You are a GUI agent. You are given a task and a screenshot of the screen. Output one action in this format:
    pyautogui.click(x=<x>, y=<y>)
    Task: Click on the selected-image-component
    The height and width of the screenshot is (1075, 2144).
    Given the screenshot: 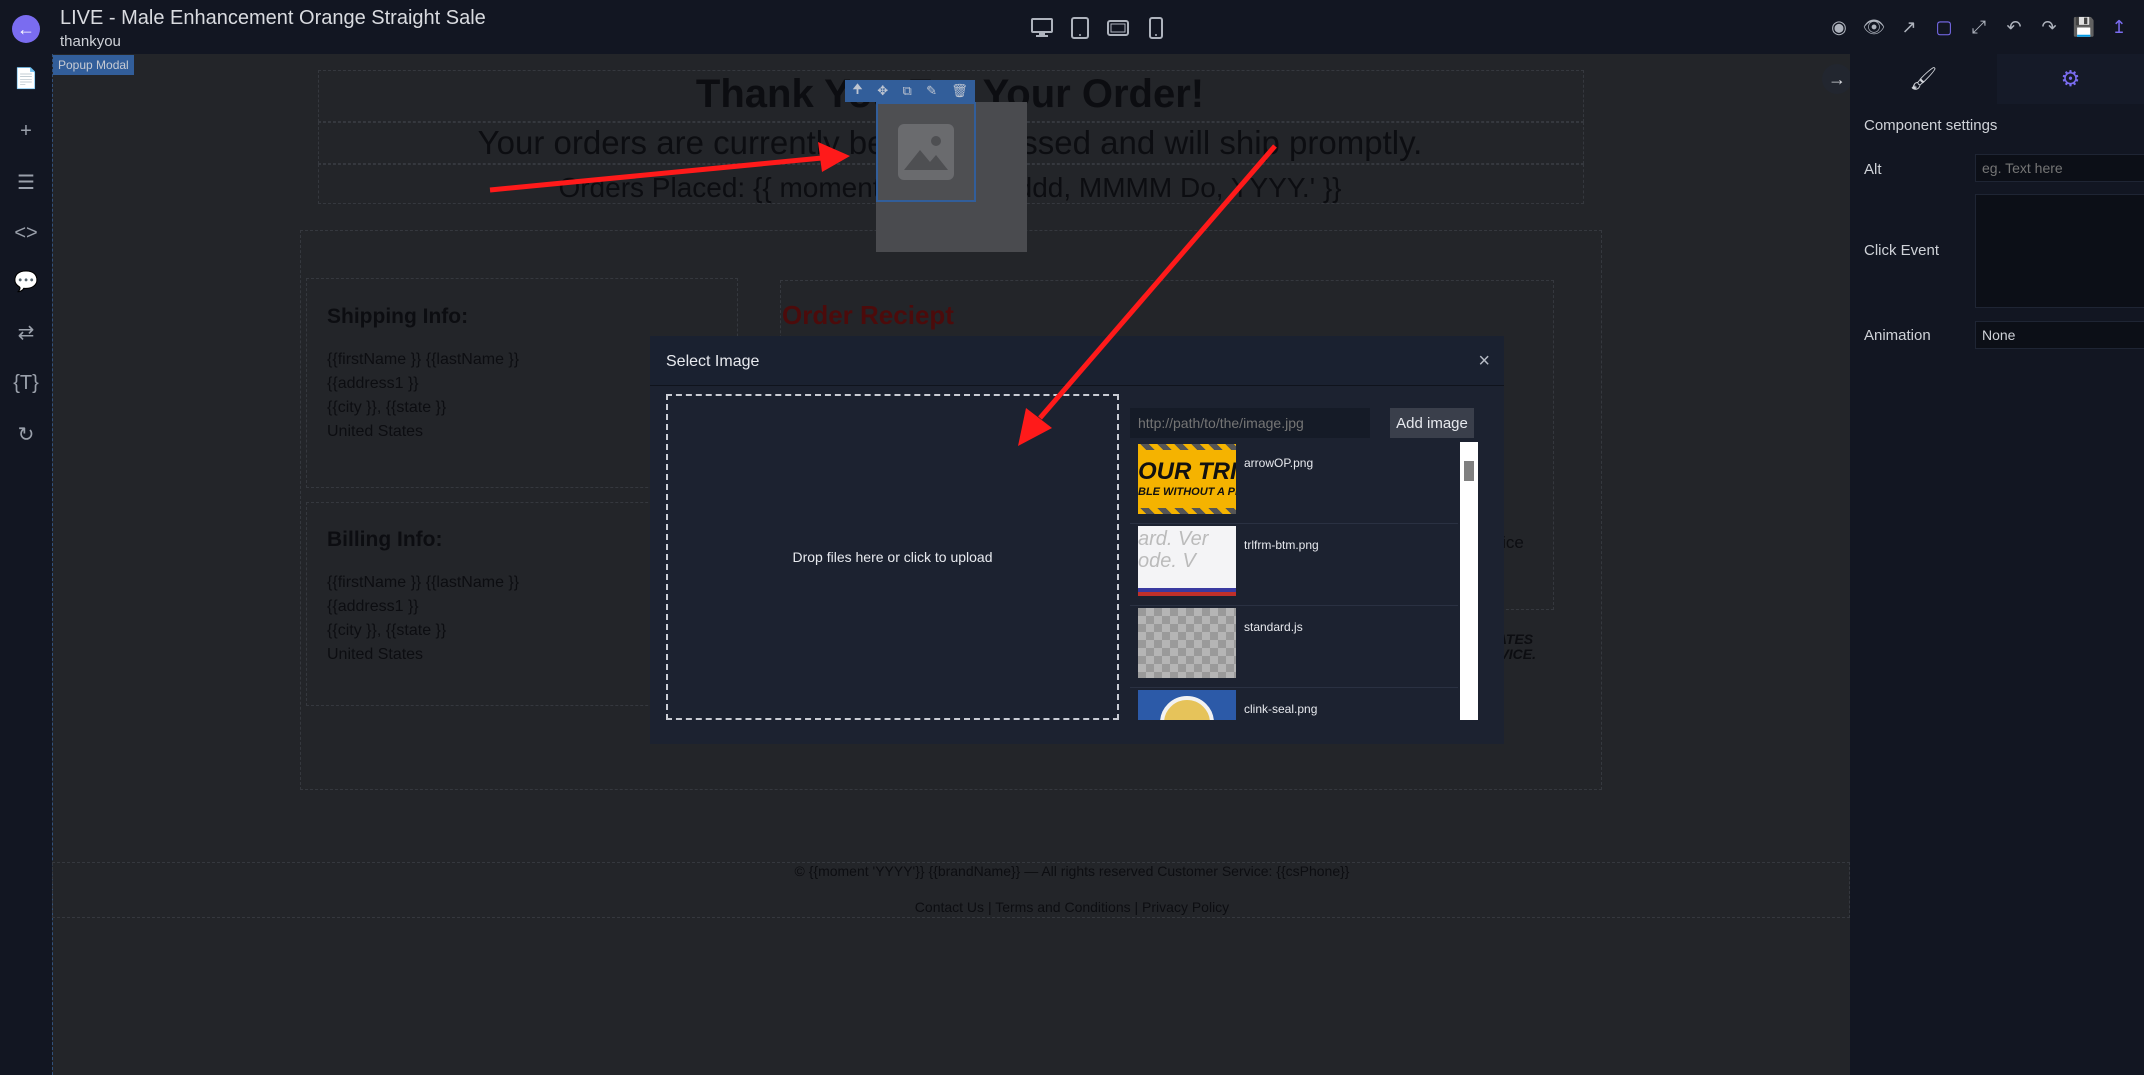 What is the action you would take?
    pyautogui.click(x=926, y=152)
    